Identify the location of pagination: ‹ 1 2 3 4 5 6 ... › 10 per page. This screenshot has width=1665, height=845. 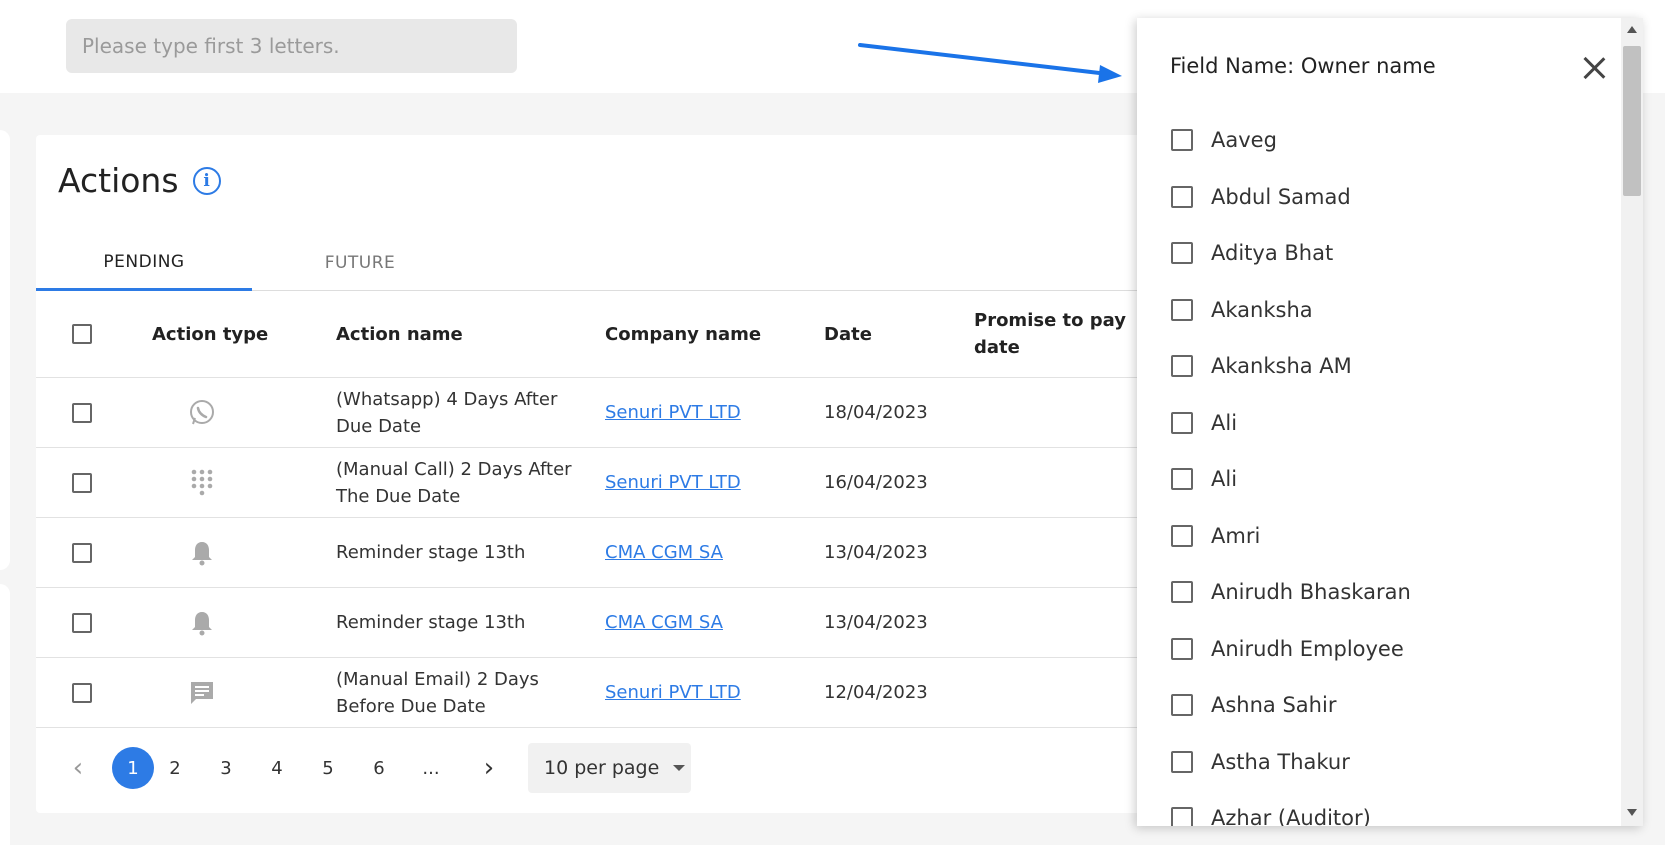
(626, 768).